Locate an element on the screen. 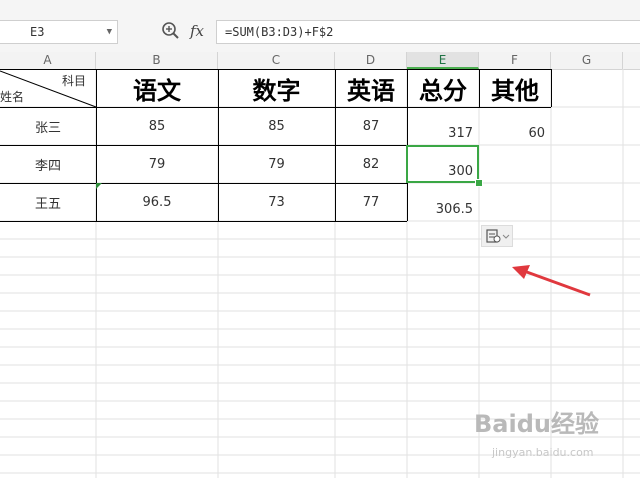 The height and width of the screenshot is (478, 640). table-cell: 73 is located at coordinates (276, 202).